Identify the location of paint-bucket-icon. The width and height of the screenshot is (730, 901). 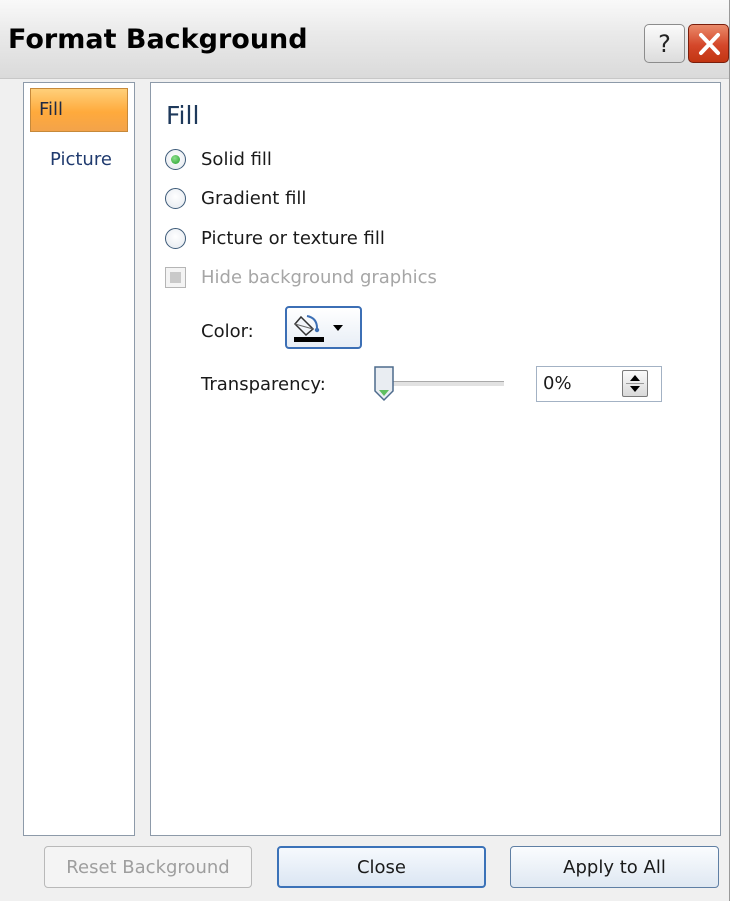
(318, 328).